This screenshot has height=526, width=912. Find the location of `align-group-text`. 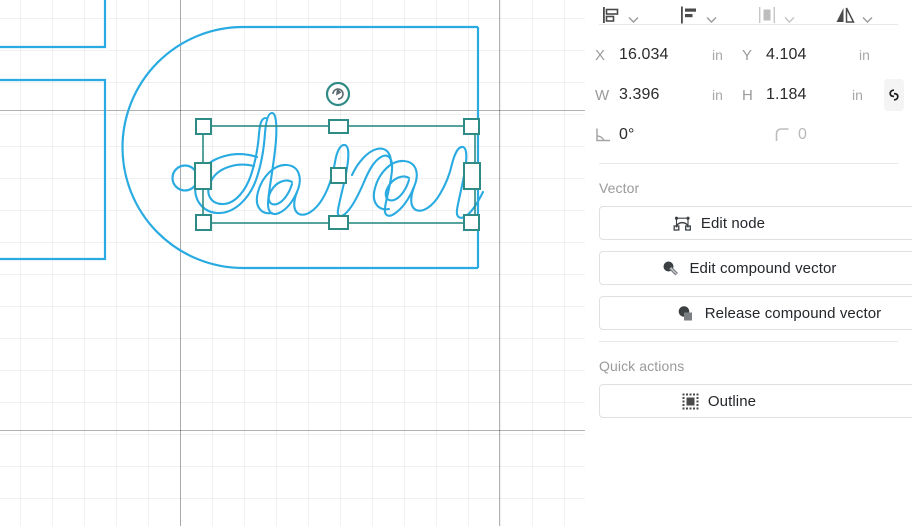

align-group-text is located at coordinates (708, 12).